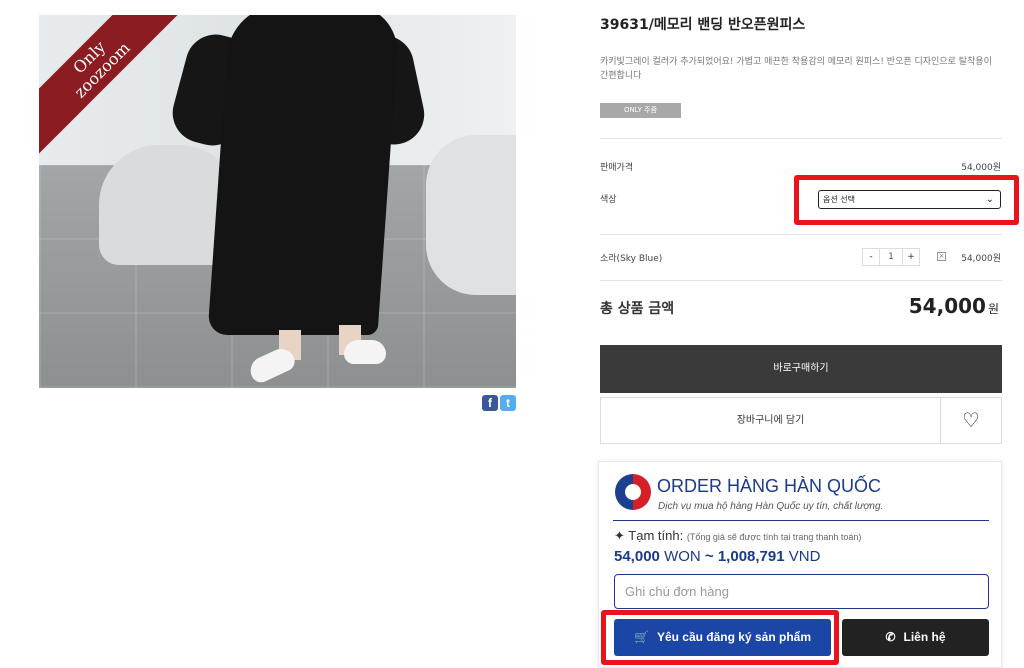 The width and height of the screenshot is (1024, 668). Describe the element at coordinates (911, 257) in the screenshot. I see `quantity-plus-button: +` at that location.